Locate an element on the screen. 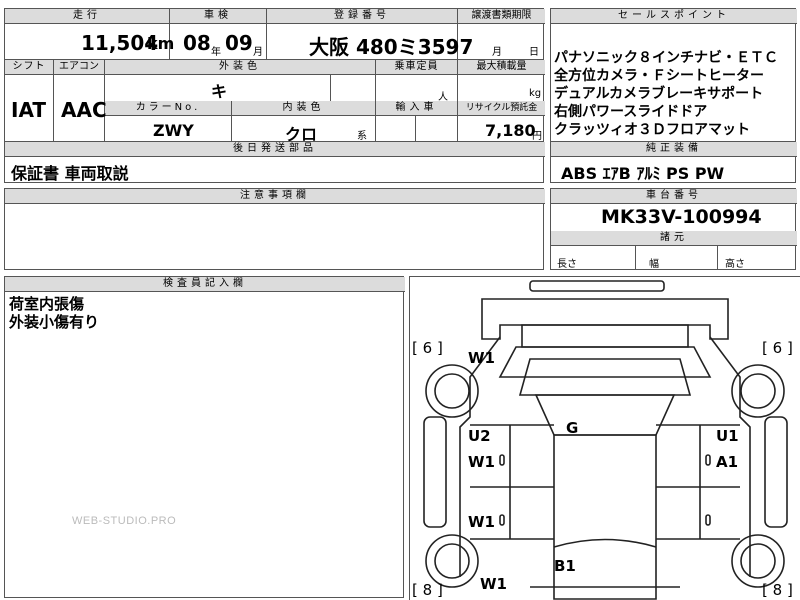 This screenshot has height=600, width=800. watermark-text: WEB-STUDIO.PRO is located at coordinates (124, 521).